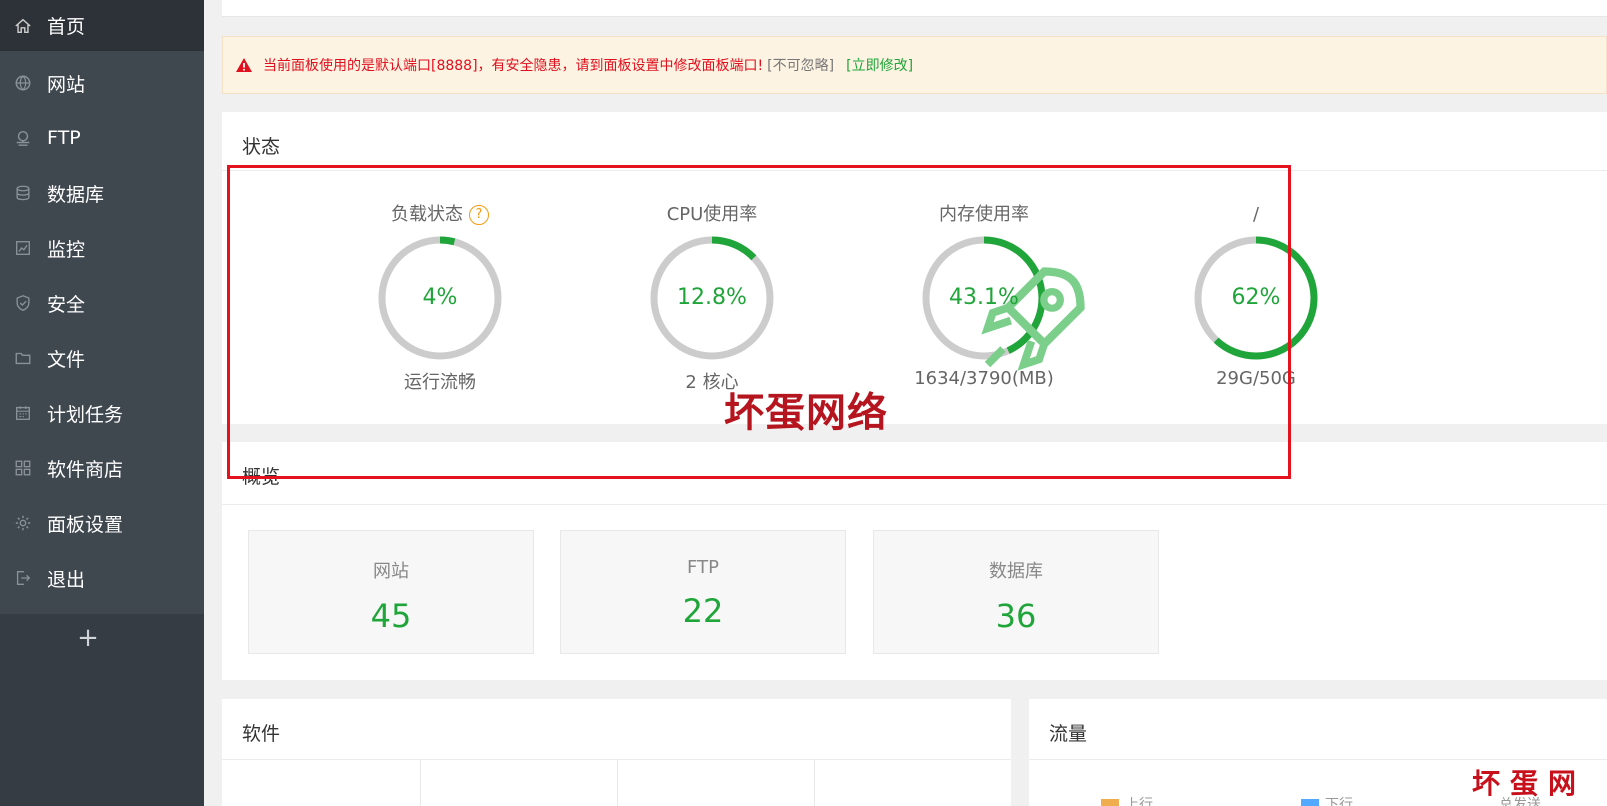  What do you see at coordinates (66, 249) in the screenshot?
I see `sidebar-item-label: 监控` at bounding box center [66, 249].